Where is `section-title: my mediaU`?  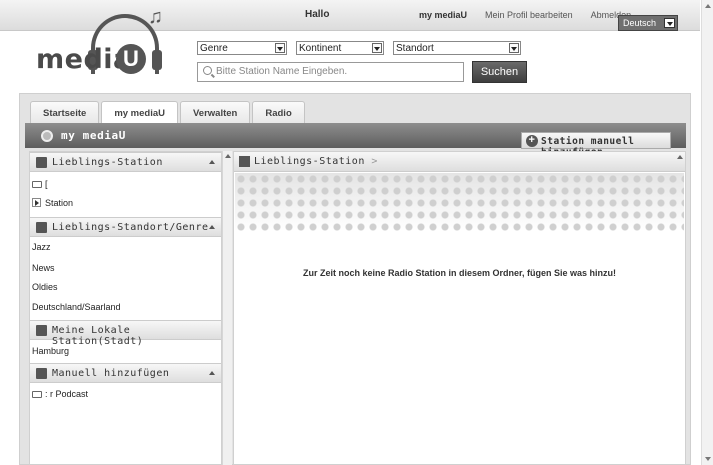
section-title: my mediaU is located at coordinates (94, 135).